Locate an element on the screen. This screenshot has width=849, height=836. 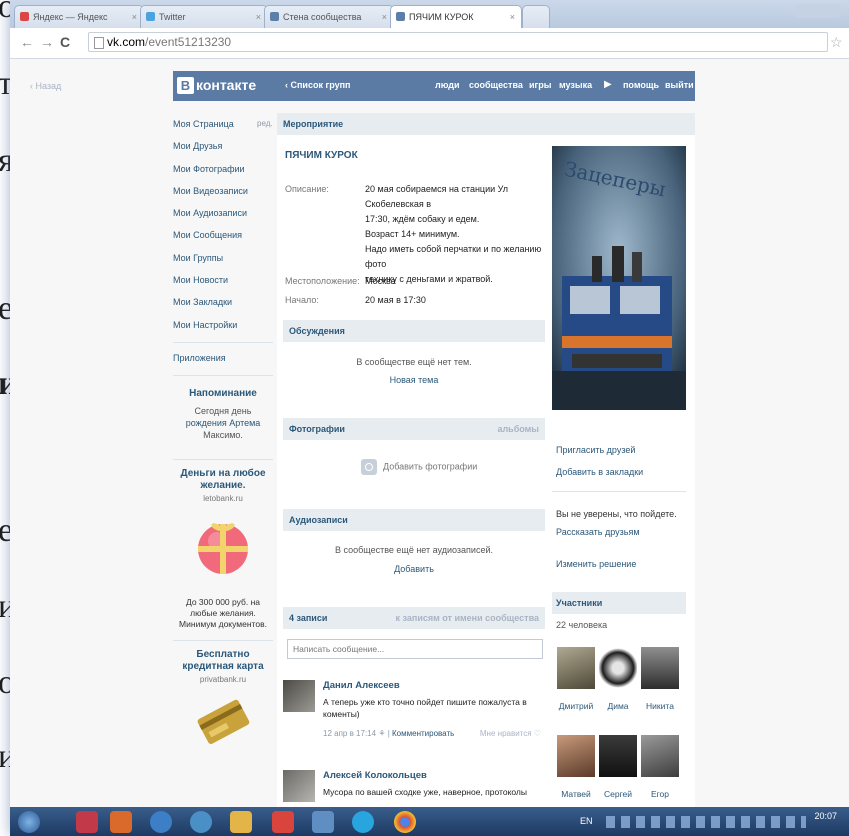
window-controls is located at coordinates (818, 11).